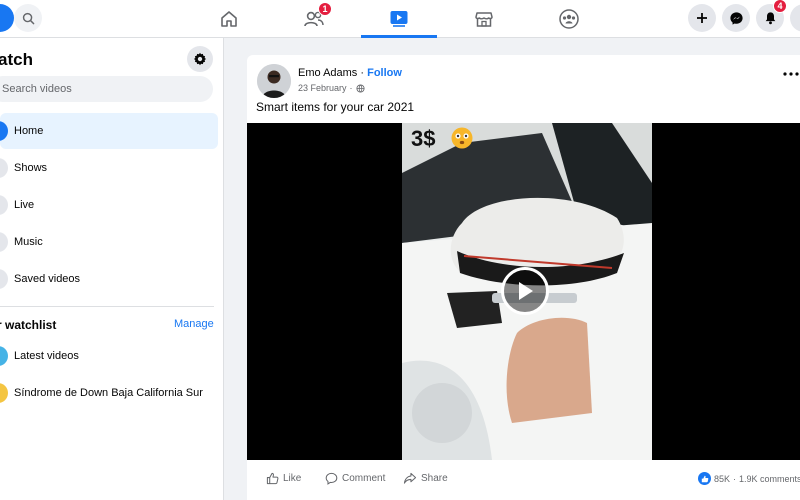 The width and height of the screenshot is (800, 500). Describe the element at coordinates (331, 478) in the screenshot. I see `comment-icon` at that location.